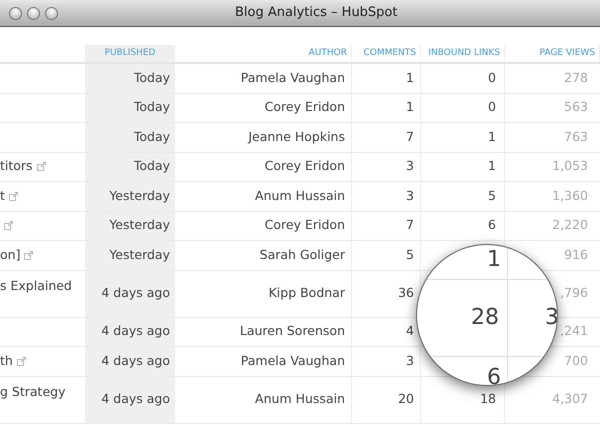  What do you see at coordinates (296, 137) in the screenshot?
I see `table-cell-text: Jeanne Hopkins` at bounding box center [296, 137].